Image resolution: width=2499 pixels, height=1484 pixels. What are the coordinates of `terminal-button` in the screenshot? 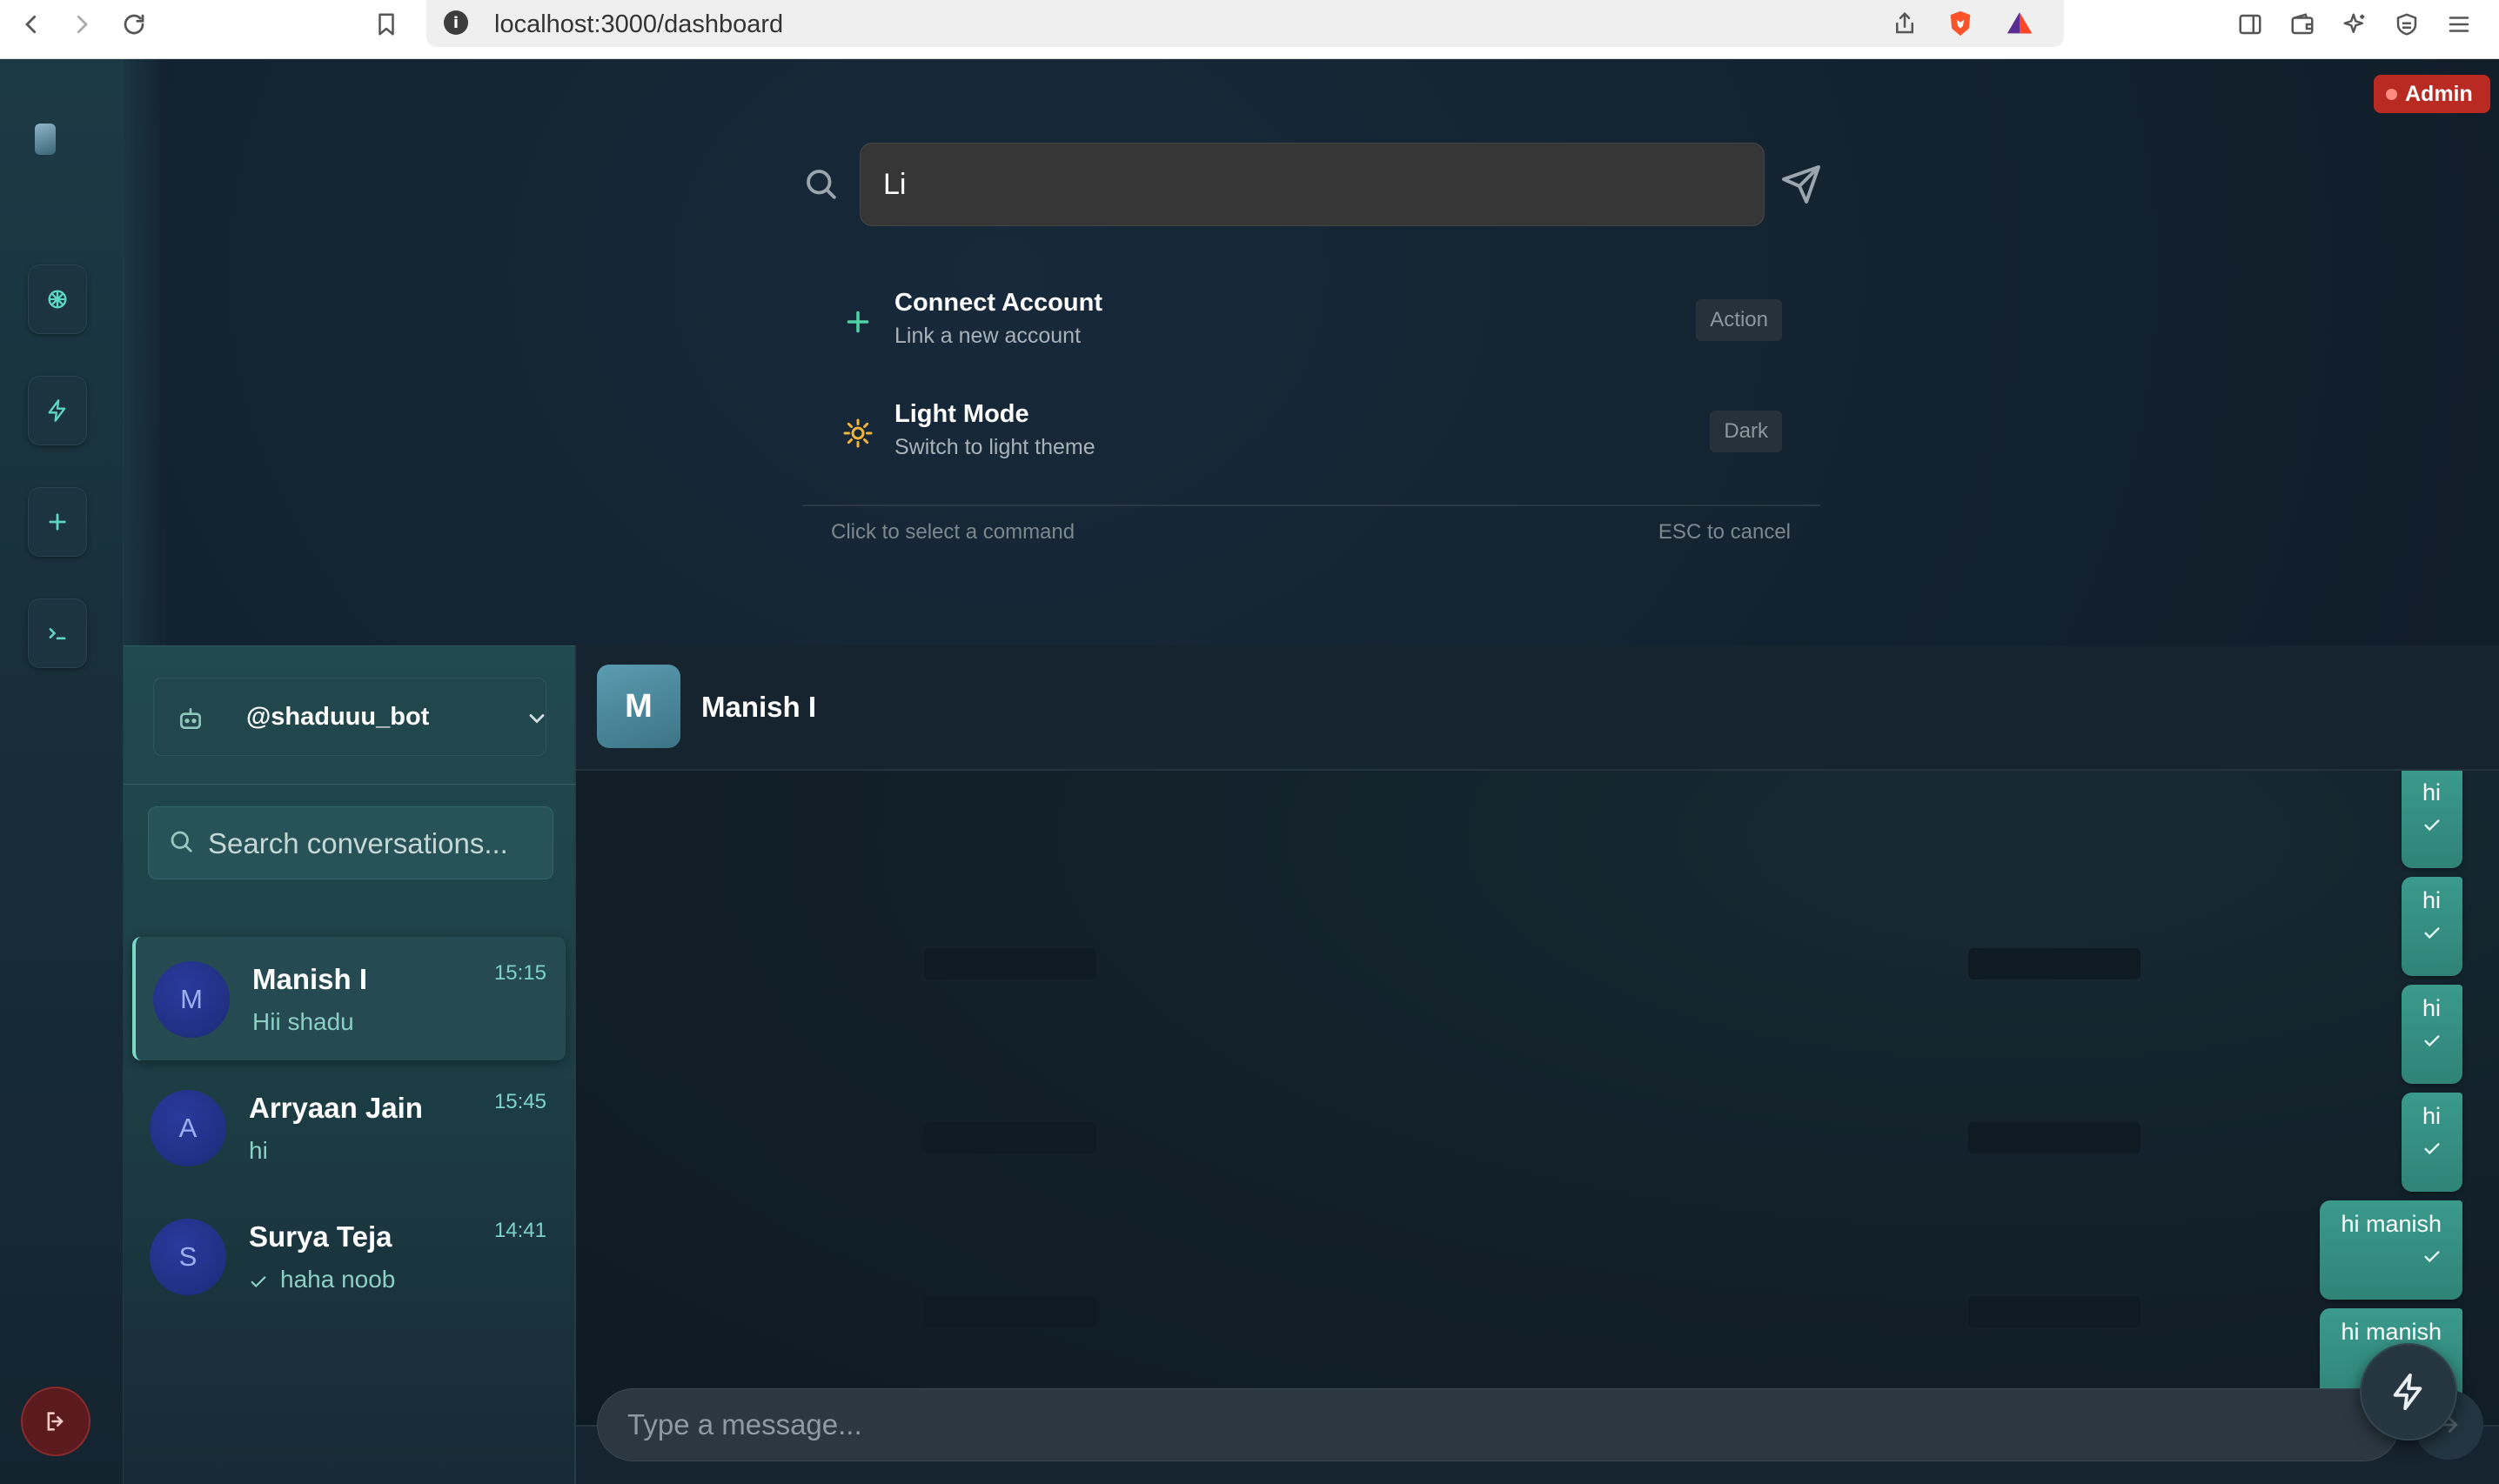 It's located at (57, 633).